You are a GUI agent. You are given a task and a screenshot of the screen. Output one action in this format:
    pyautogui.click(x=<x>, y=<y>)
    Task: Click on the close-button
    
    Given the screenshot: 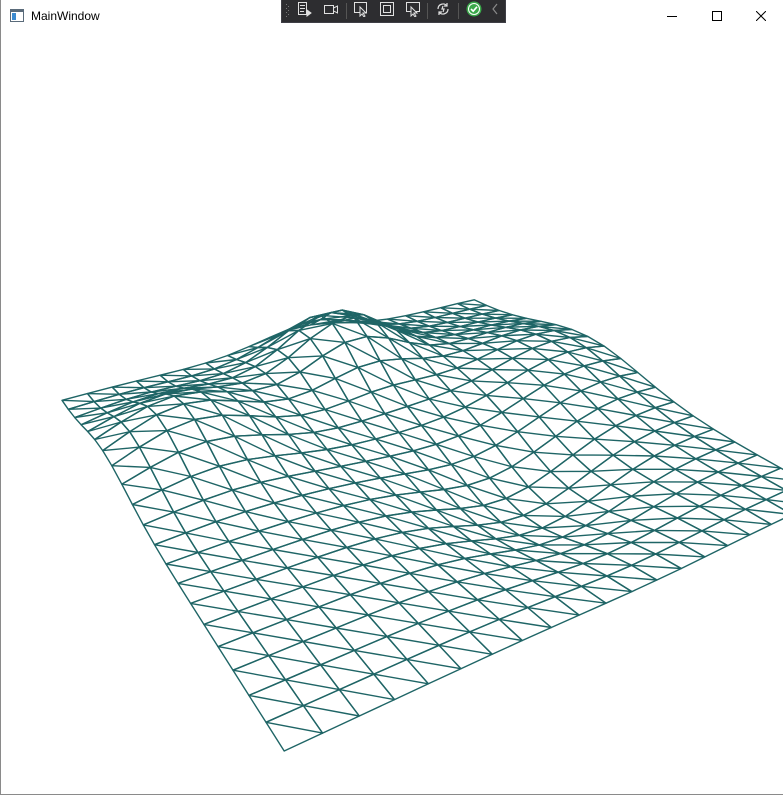 What is the action you would take?
    pyautogui.click(x=760, y=16)
    